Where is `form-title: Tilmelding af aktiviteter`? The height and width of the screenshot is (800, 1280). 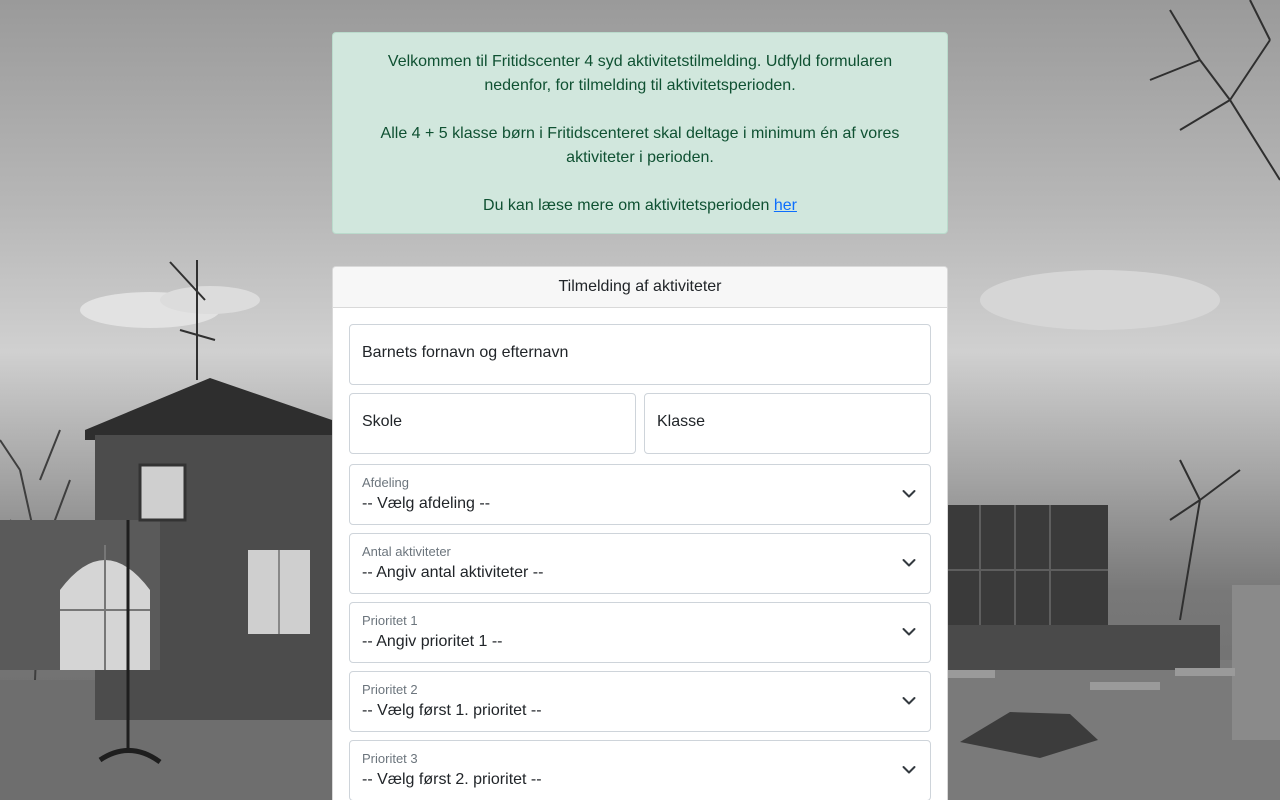 form-title: Tilmelding af aktiviteter is located at coordinates (640, 287).